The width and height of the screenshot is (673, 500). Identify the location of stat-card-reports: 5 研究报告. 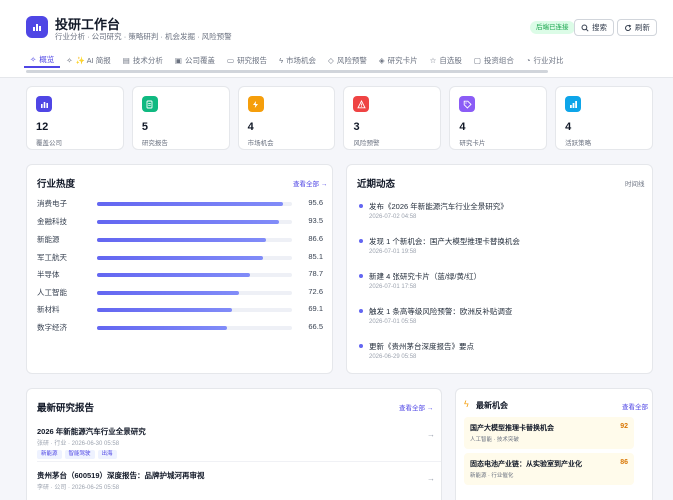
(180, 118).